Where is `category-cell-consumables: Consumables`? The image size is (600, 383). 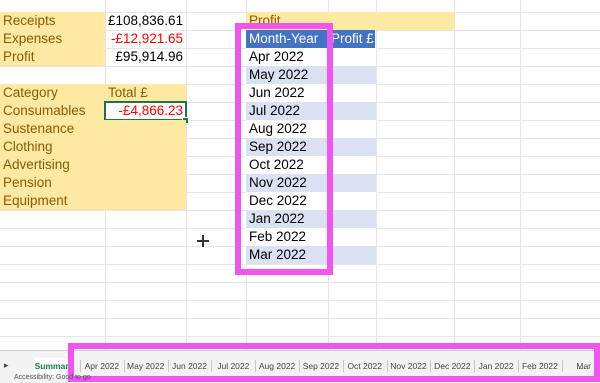 category-cell-consumables: Consumables is located at coordinates (52, 111).